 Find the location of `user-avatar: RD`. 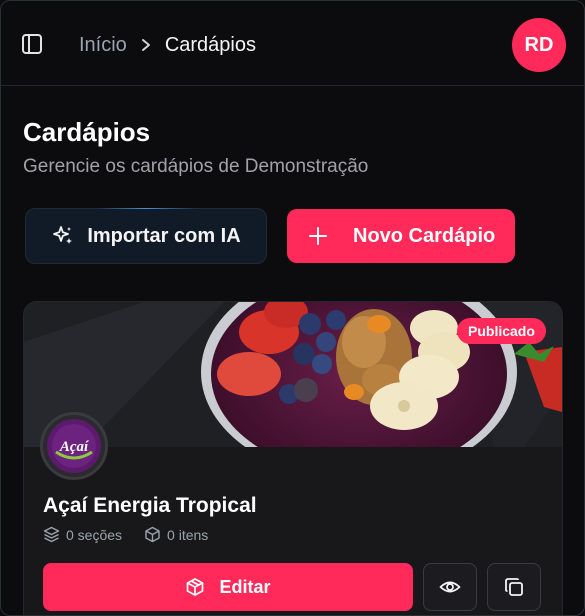

user-avatar: RD is located at coordinates (539, 45).